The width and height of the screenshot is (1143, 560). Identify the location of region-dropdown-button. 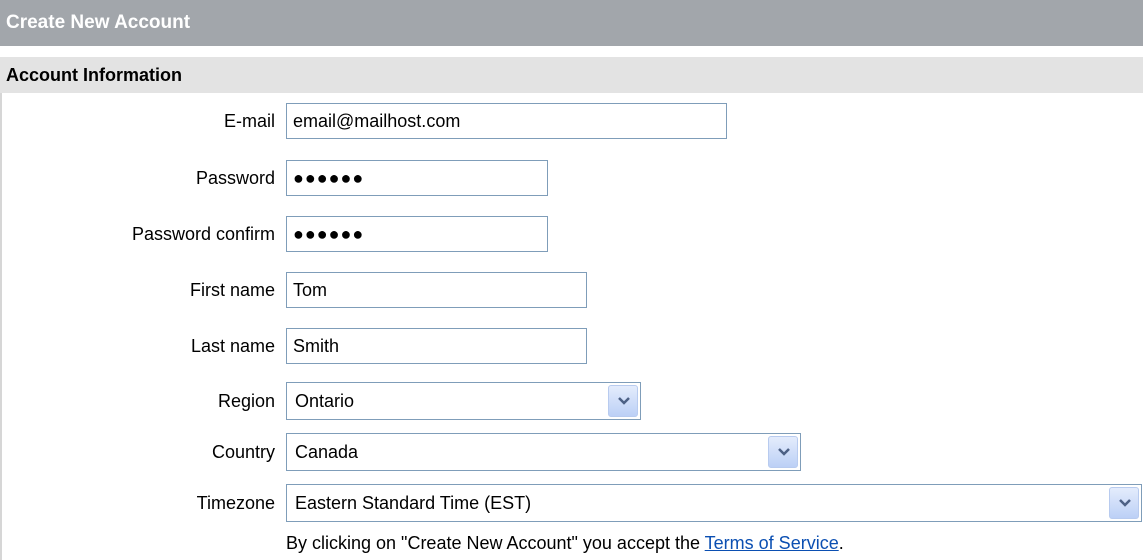
(623, 401).